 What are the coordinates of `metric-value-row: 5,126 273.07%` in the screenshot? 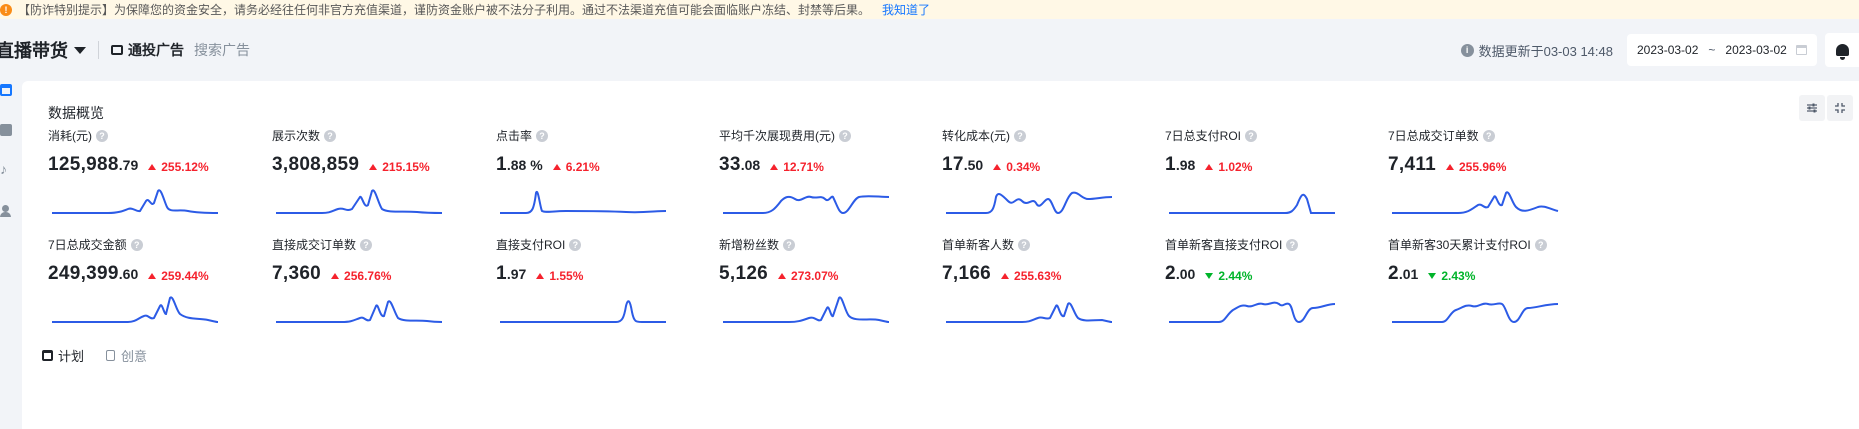 It's located at (824, 274).